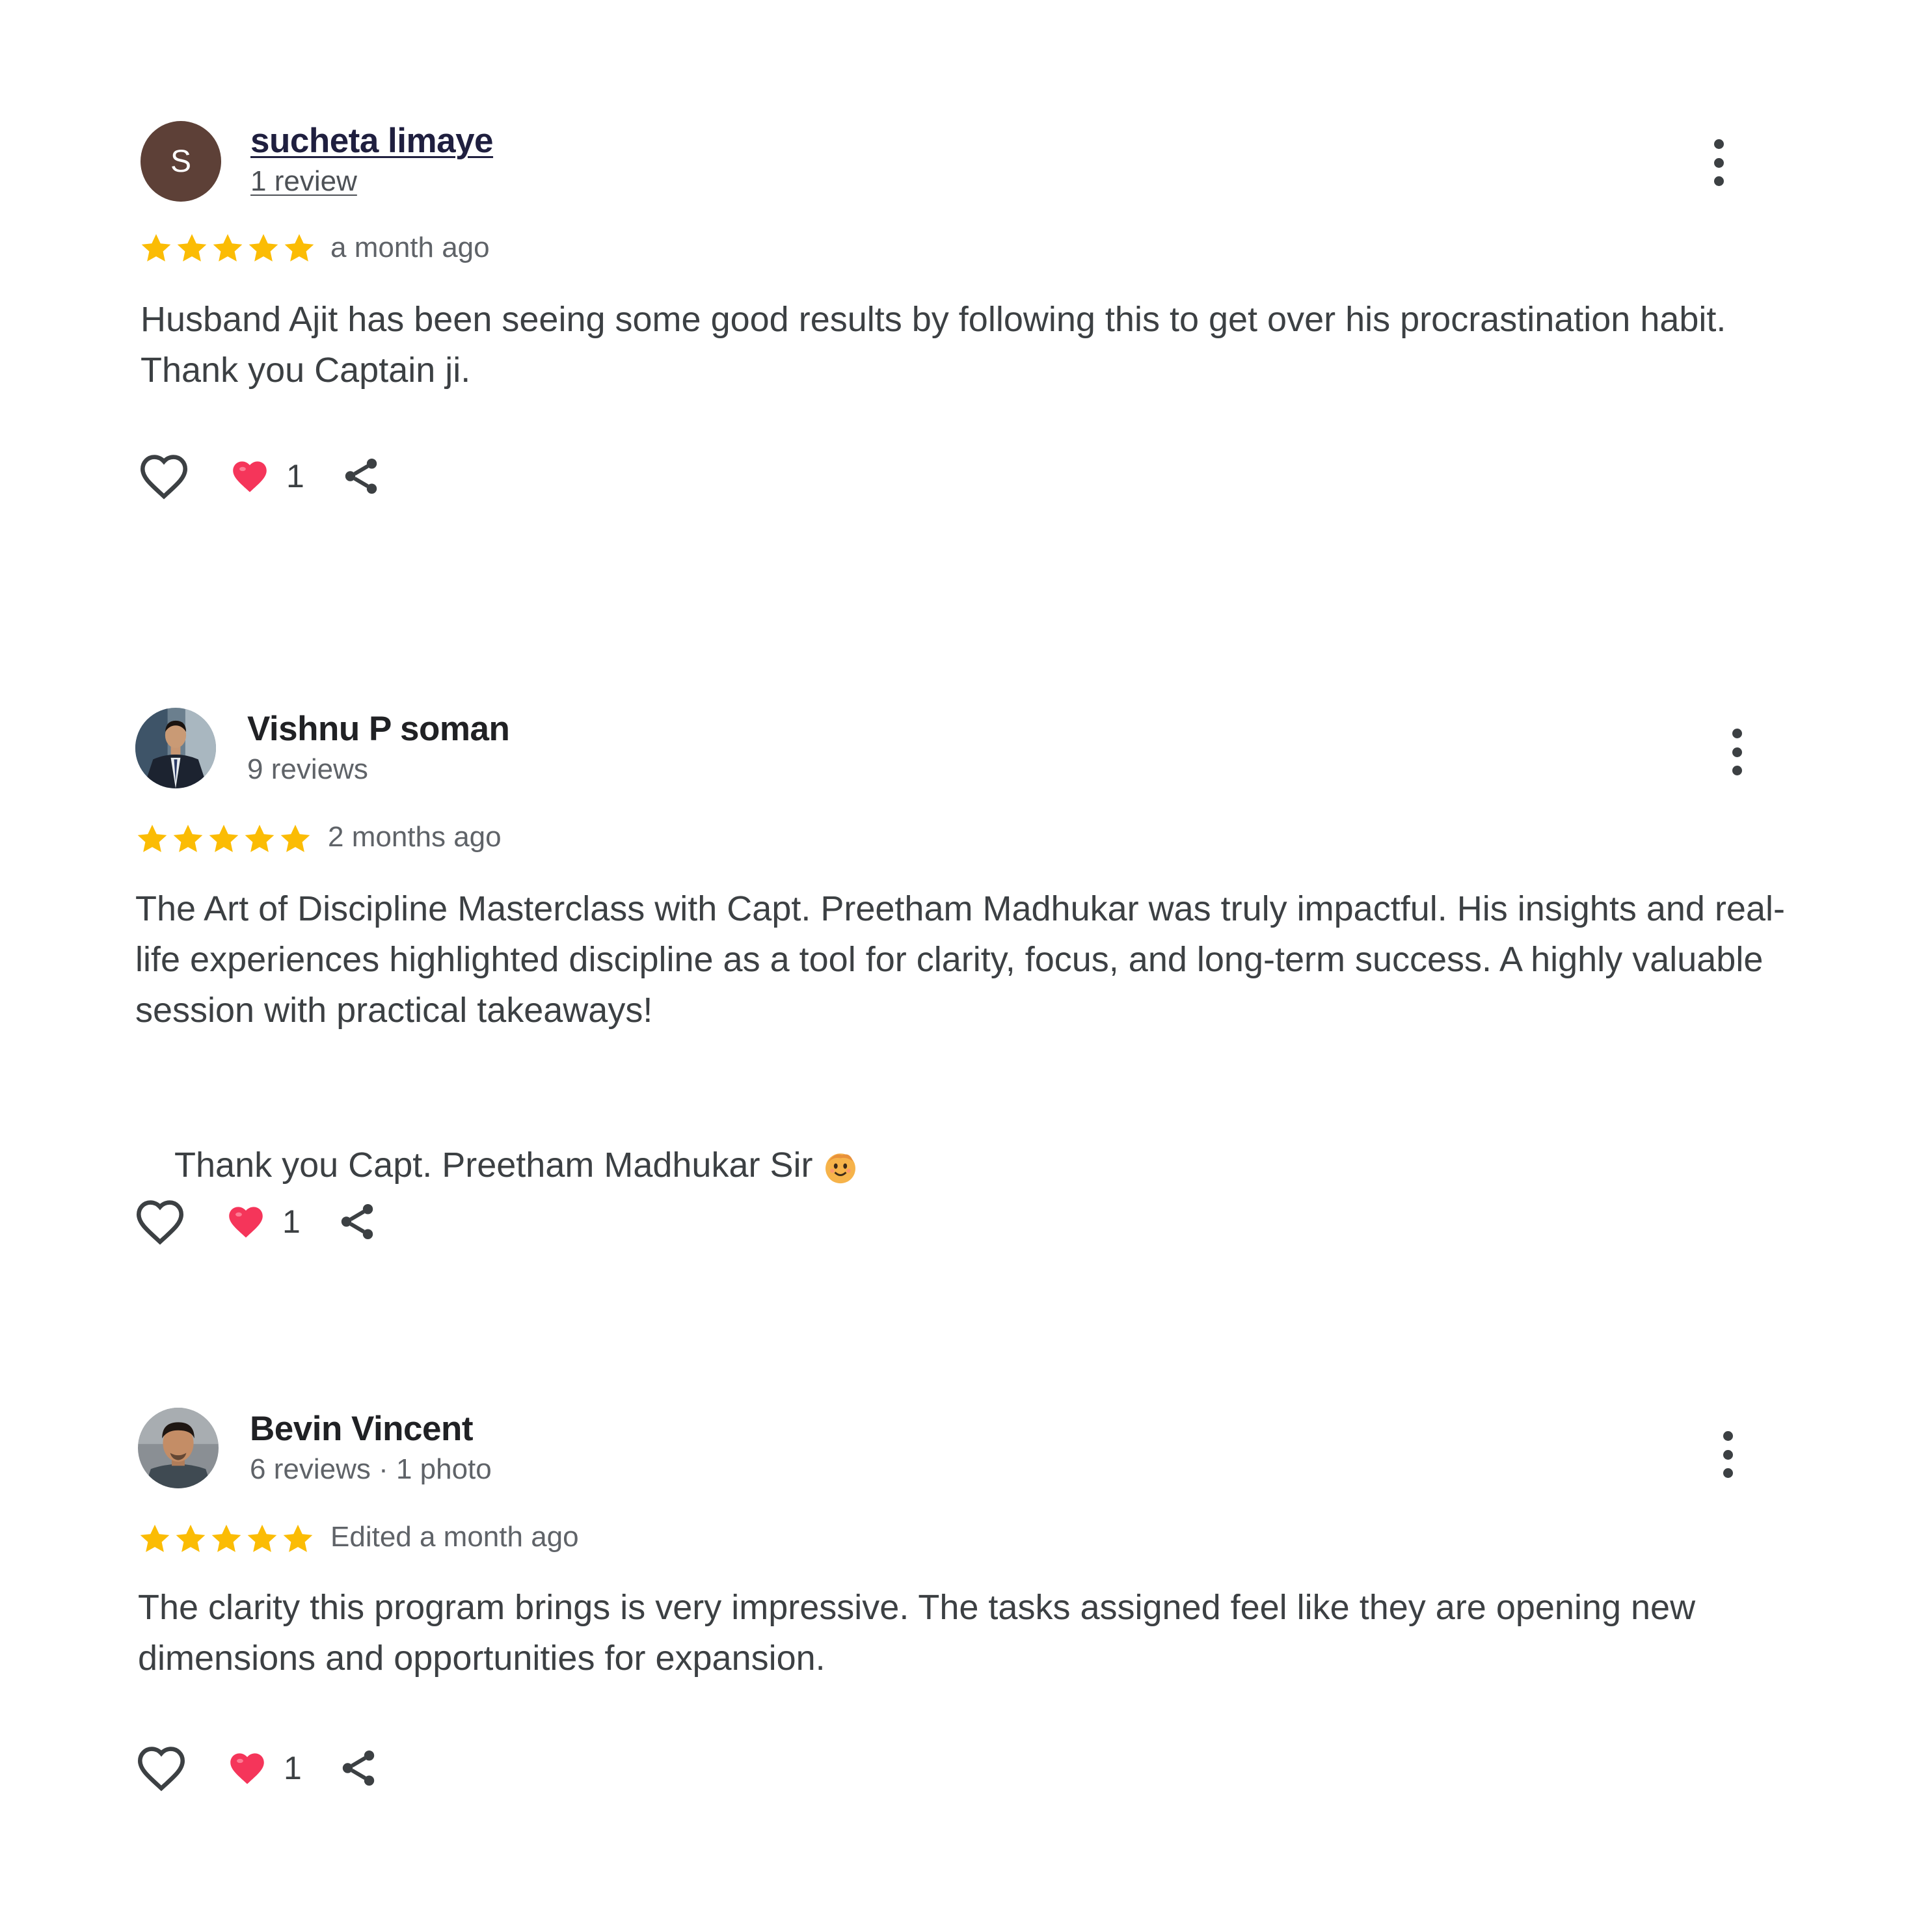 The image size is (1932, 1932). Describe the element at coordinates (362, 1429) in the screenshot. I see `reviewer-name: Bevin Vincent` at that location.